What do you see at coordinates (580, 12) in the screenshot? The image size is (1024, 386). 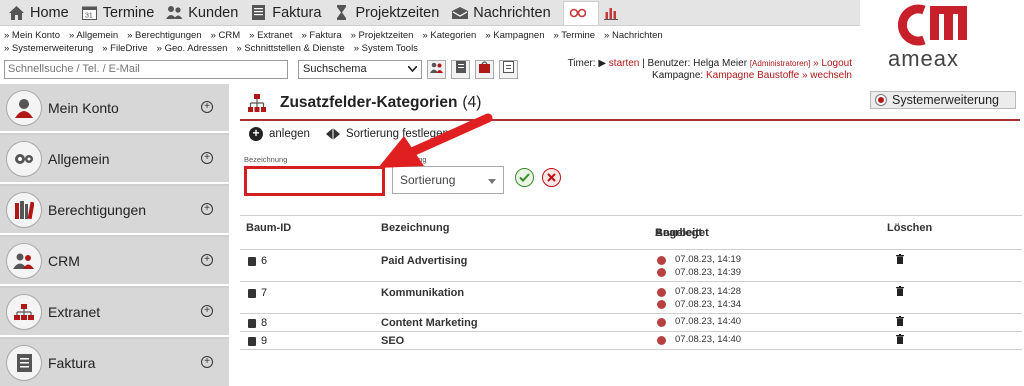 I see `nav-tab-settings` at bounding box center [580, 12].